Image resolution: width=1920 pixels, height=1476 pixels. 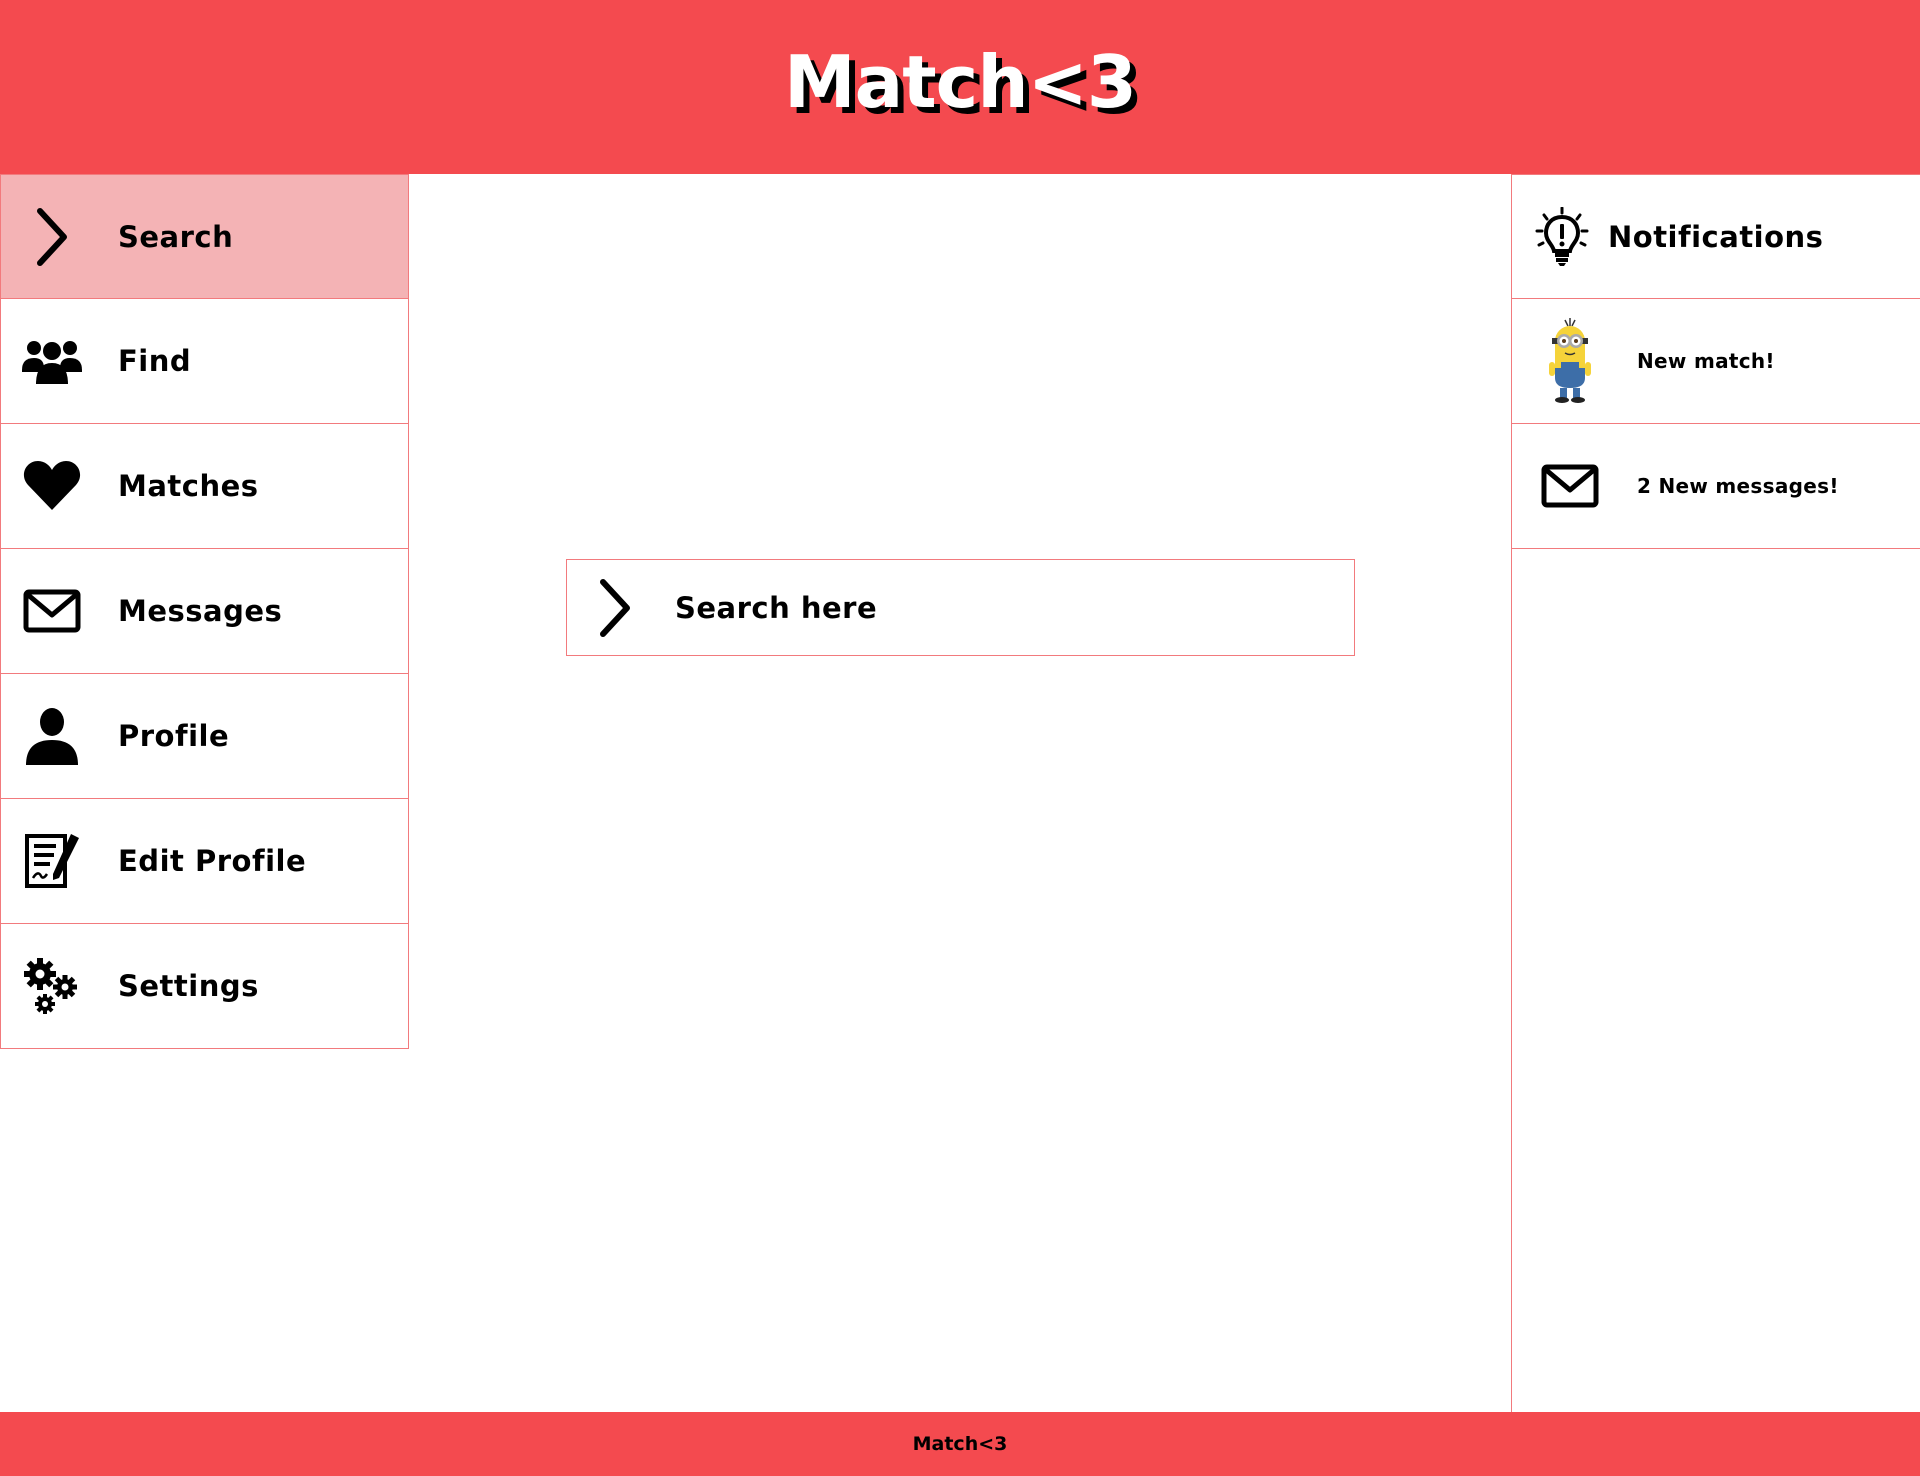 I want to click on sidebar-item-label: Find, so click(x=155, y=361).